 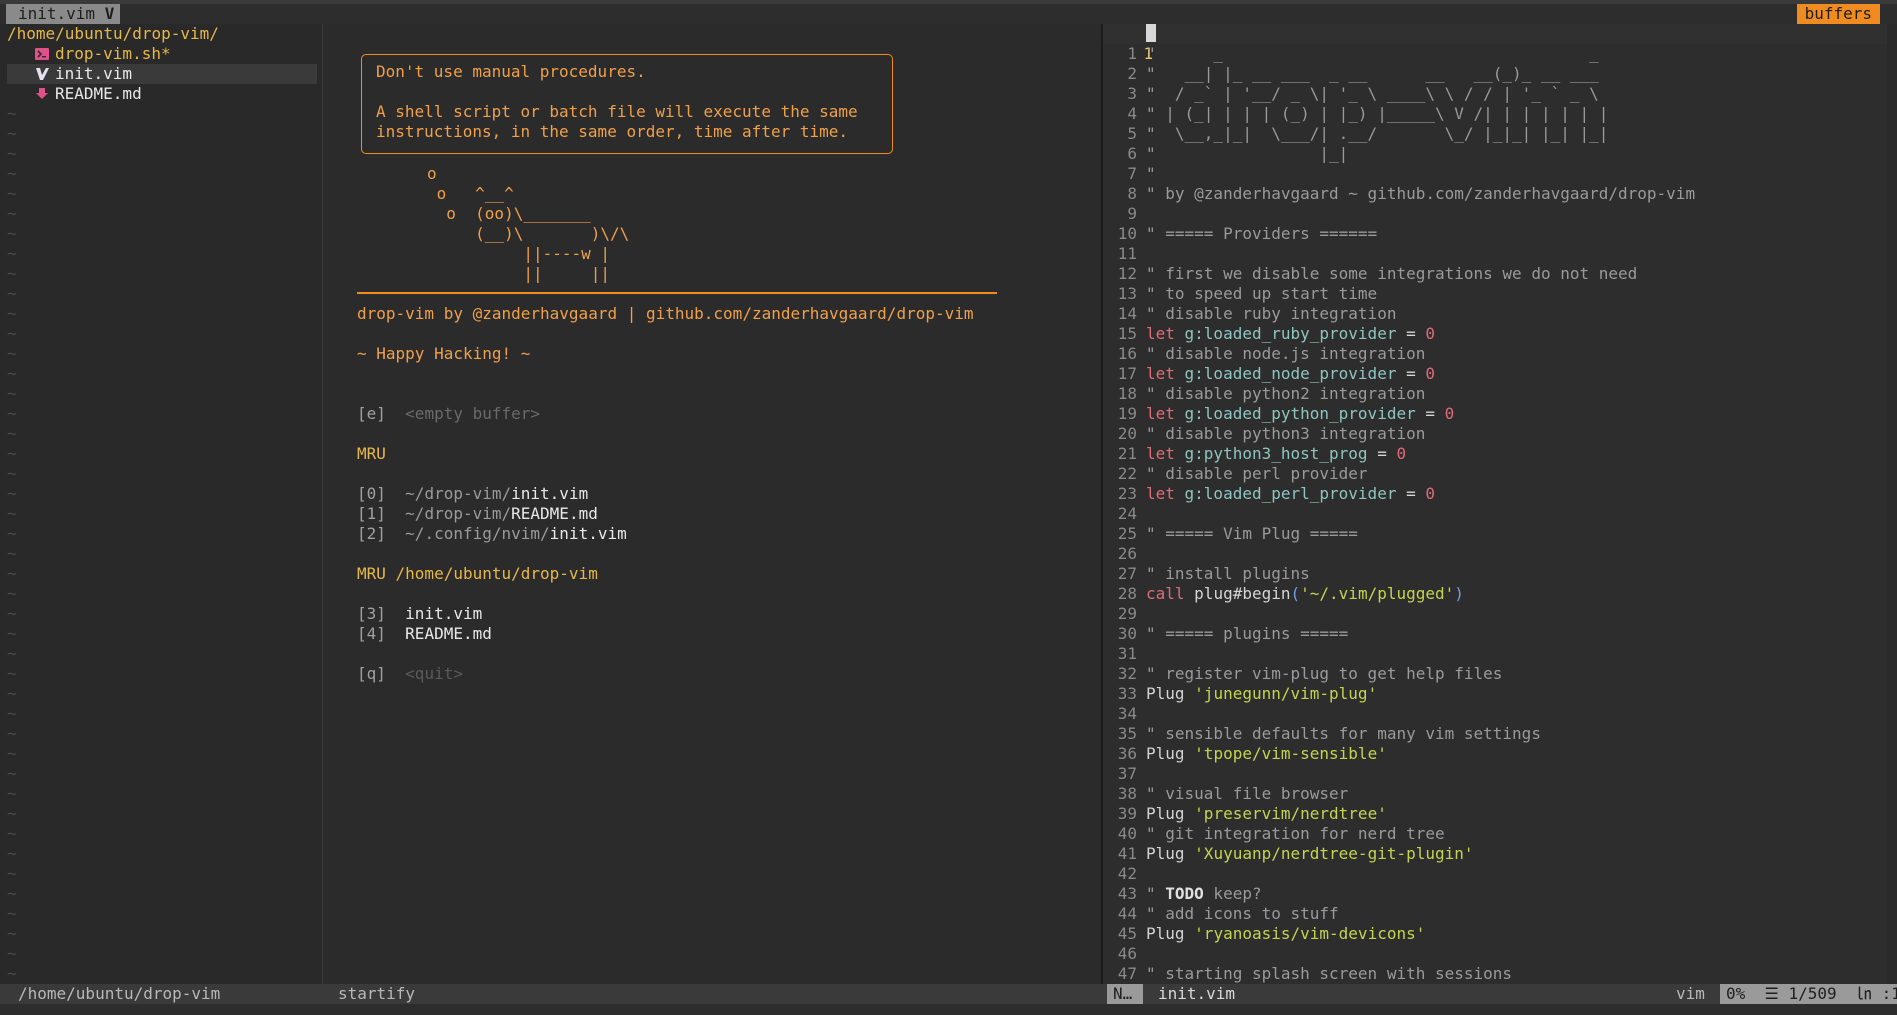 What do you see at coordinates (1495, 534) in the screenshot?
I see `code-line: 25 " ===== Vim Plug =====` at bounding box center [1495, 534].